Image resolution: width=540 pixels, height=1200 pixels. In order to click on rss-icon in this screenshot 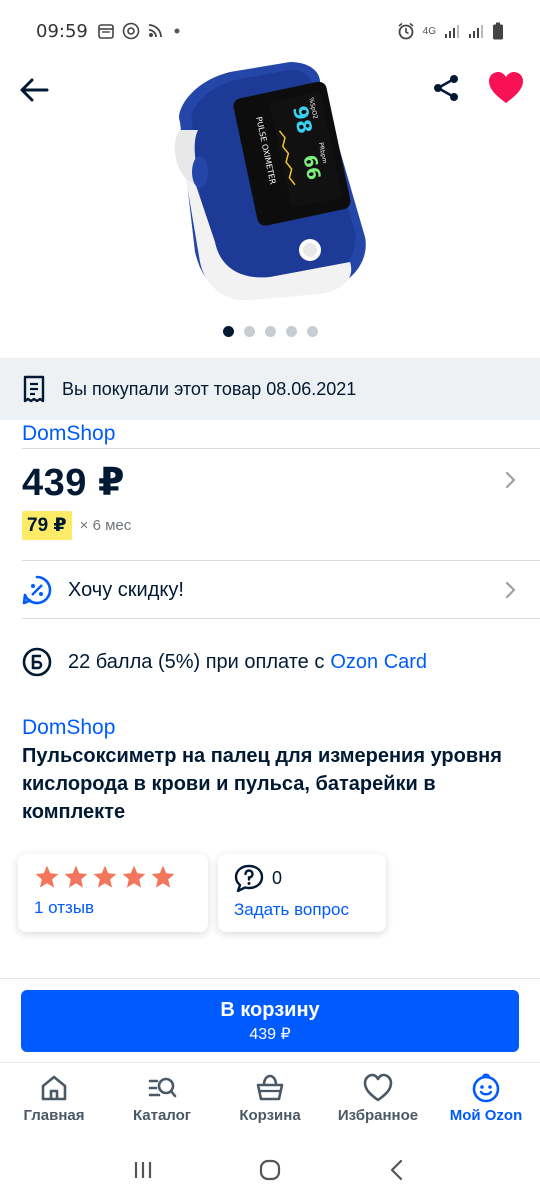, I will do `click(155, 31)`.